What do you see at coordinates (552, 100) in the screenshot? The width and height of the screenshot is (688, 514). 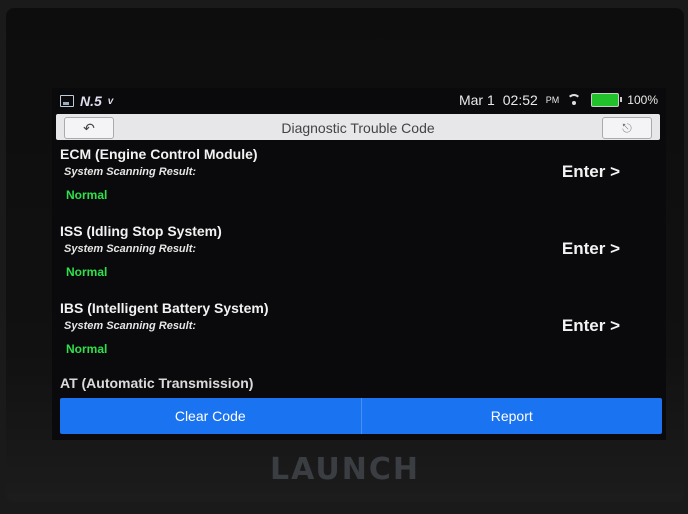 I see `status-ampm: PM` at bounding box center [552, 100].